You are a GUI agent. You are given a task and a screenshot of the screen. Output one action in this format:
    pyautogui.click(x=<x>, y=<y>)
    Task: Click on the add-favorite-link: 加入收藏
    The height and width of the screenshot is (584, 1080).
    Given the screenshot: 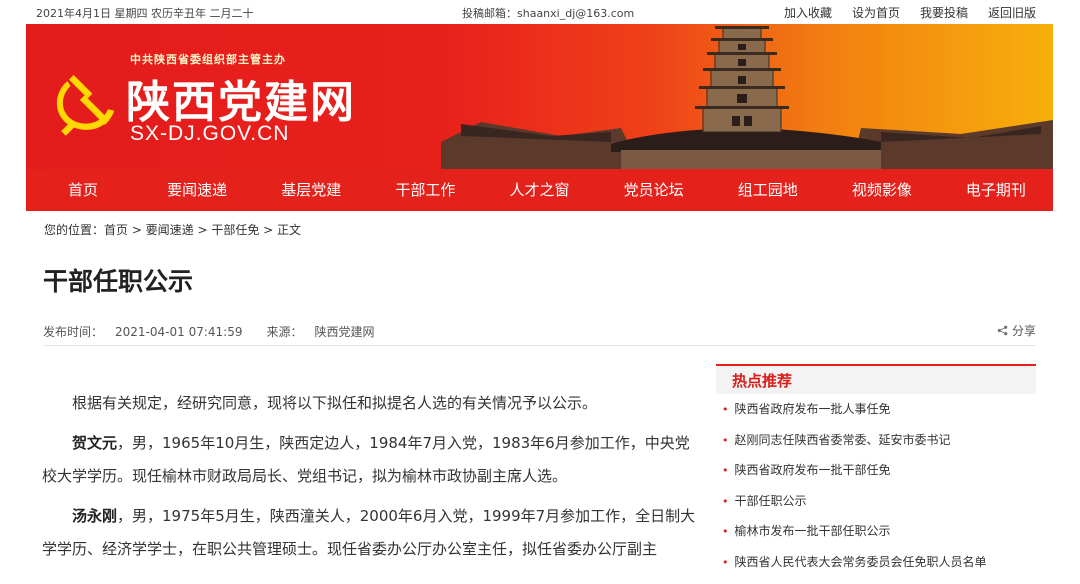 What is the action you would take?
    pyautogui.click(x=808, y=12)
    